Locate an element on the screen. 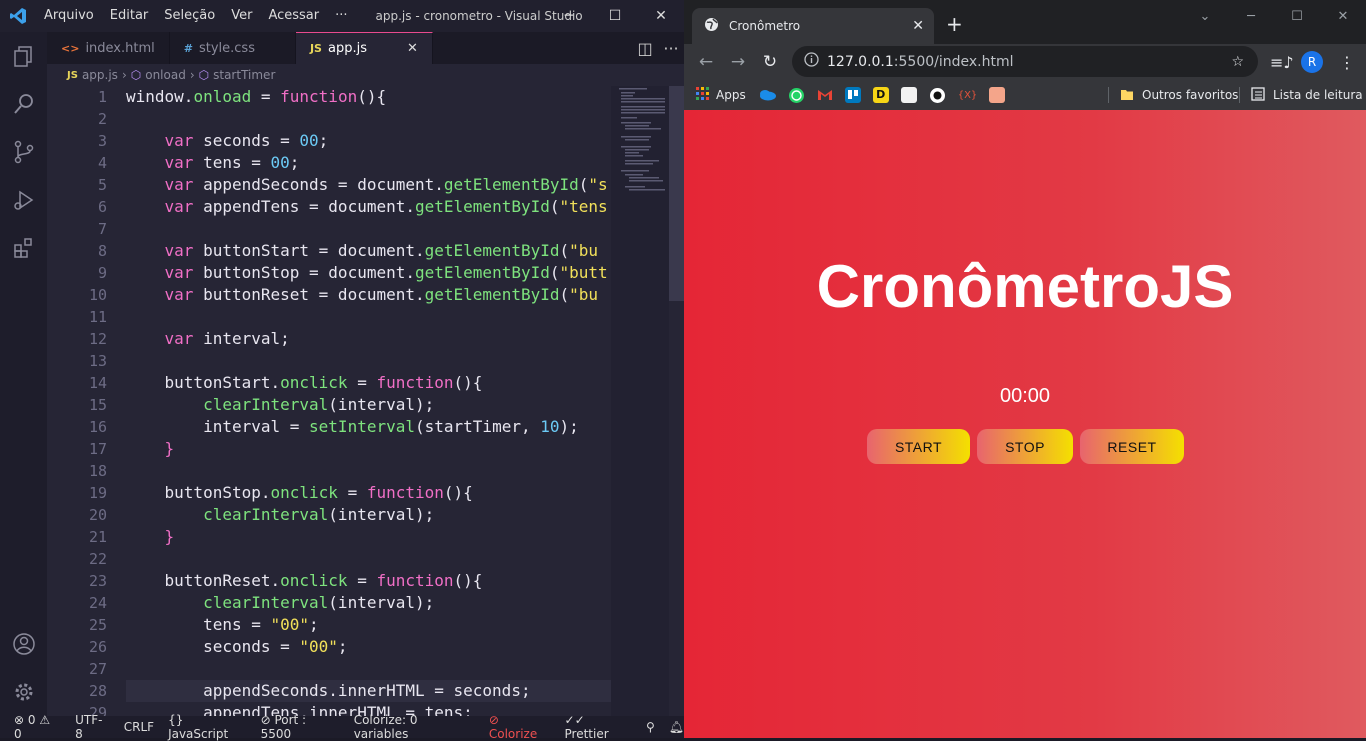  start-button: START is located at coordinates (918, 446).